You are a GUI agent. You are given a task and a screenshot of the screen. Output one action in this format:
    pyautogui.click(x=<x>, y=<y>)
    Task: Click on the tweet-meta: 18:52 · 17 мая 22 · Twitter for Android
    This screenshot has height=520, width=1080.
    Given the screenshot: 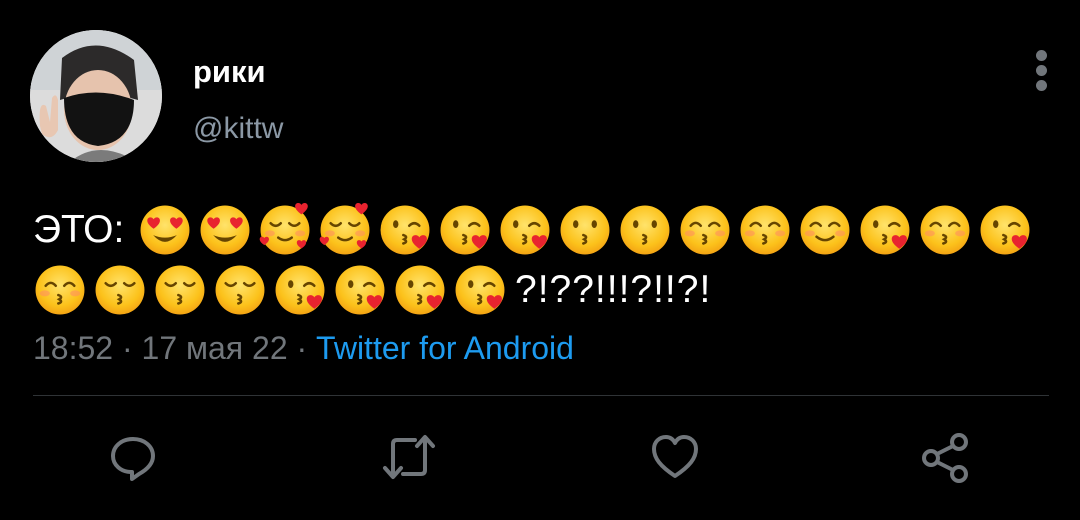 What is the action you would take?
    pyautogui.click(x=303, y=348)
    